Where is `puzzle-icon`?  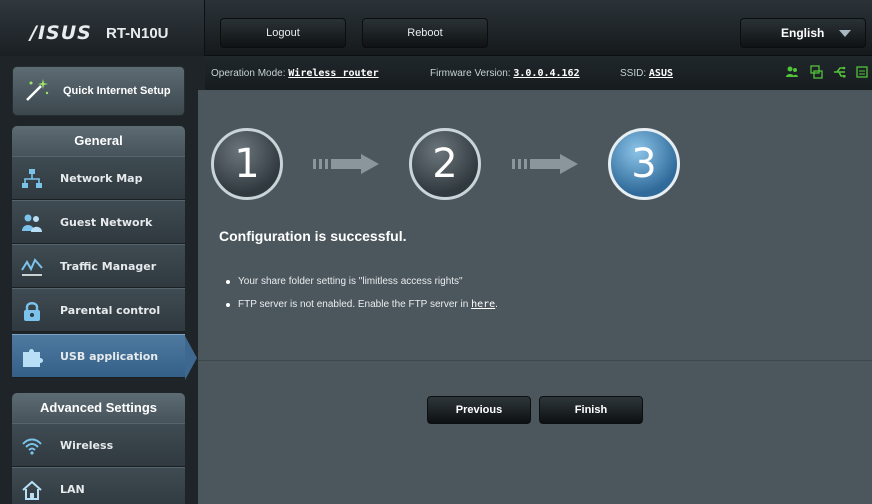 puzzle-icon is located at coordinates (33, 358).